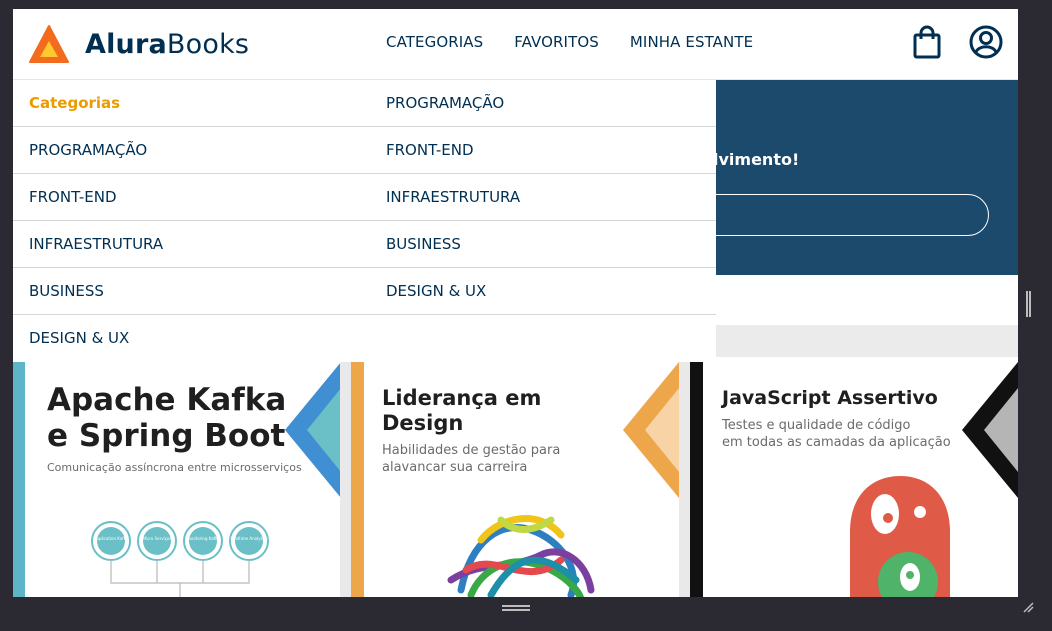 This screenshot has height=631, width=1052. I want to click on book-cover-art-ghost, so click(900, 536).